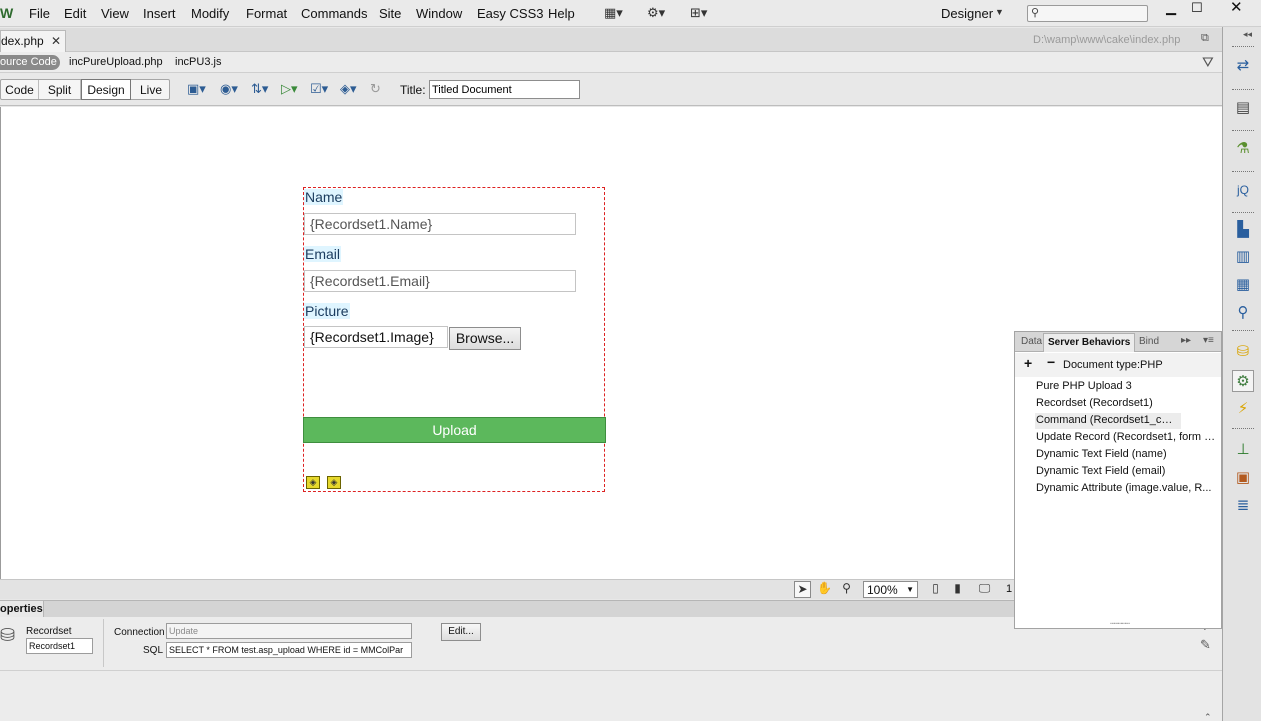 The width and height of the screenshot is (1261, 721). Describe the element at coordinates (323, 254) in the screenshot. I see `email-label: Email` at that location.